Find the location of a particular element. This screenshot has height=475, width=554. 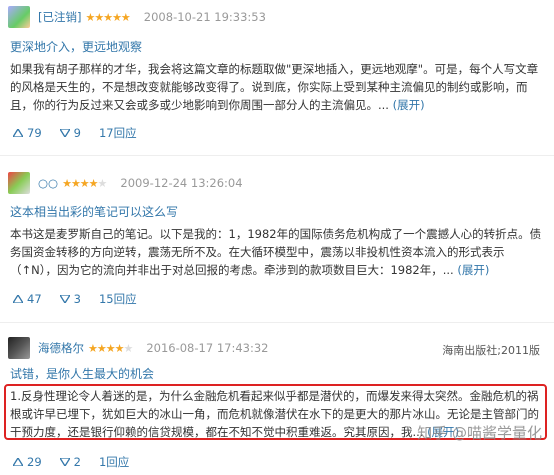

review-header: ○○ ★★★★★ 2009-12-24 13:26:04 is located at coordinates (125, 183).